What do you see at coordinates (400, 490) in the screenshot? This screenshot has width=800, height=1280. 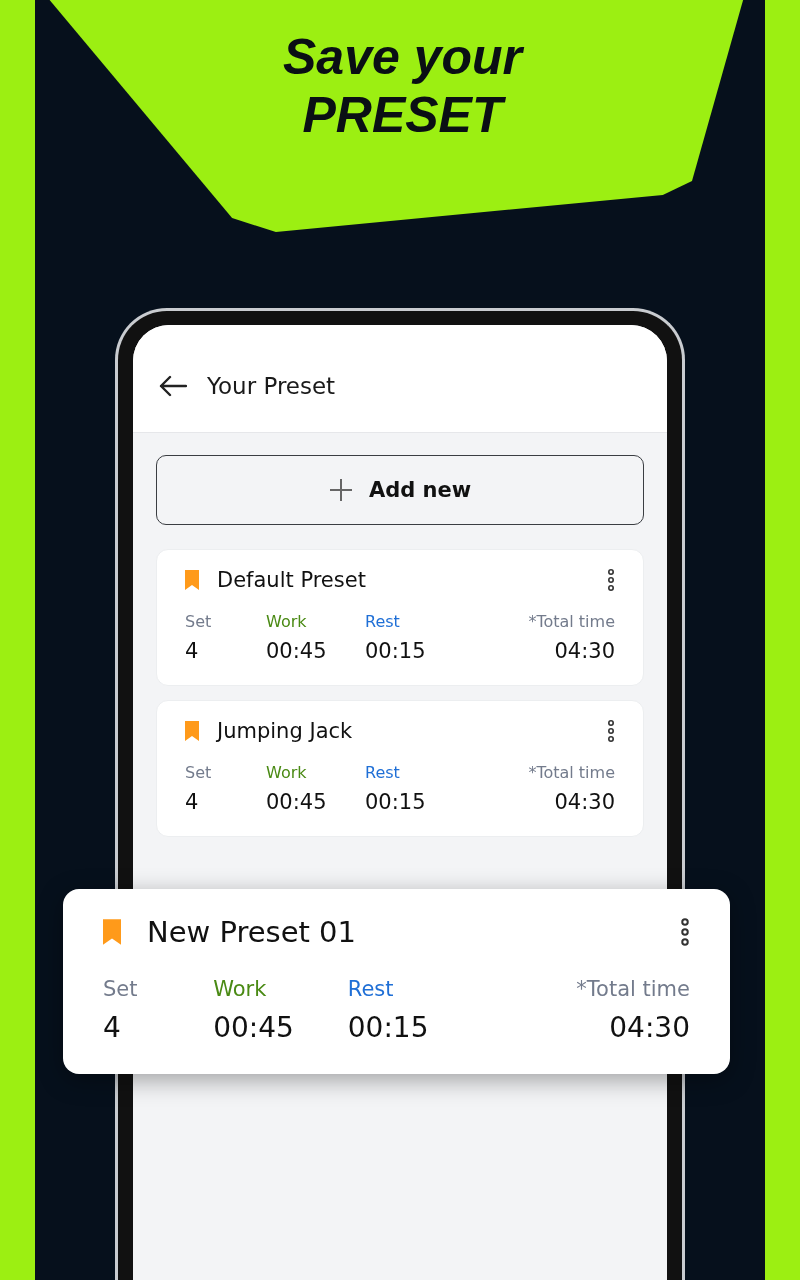 I see `add-new-button: Add new` at bounding box center [400, 490].